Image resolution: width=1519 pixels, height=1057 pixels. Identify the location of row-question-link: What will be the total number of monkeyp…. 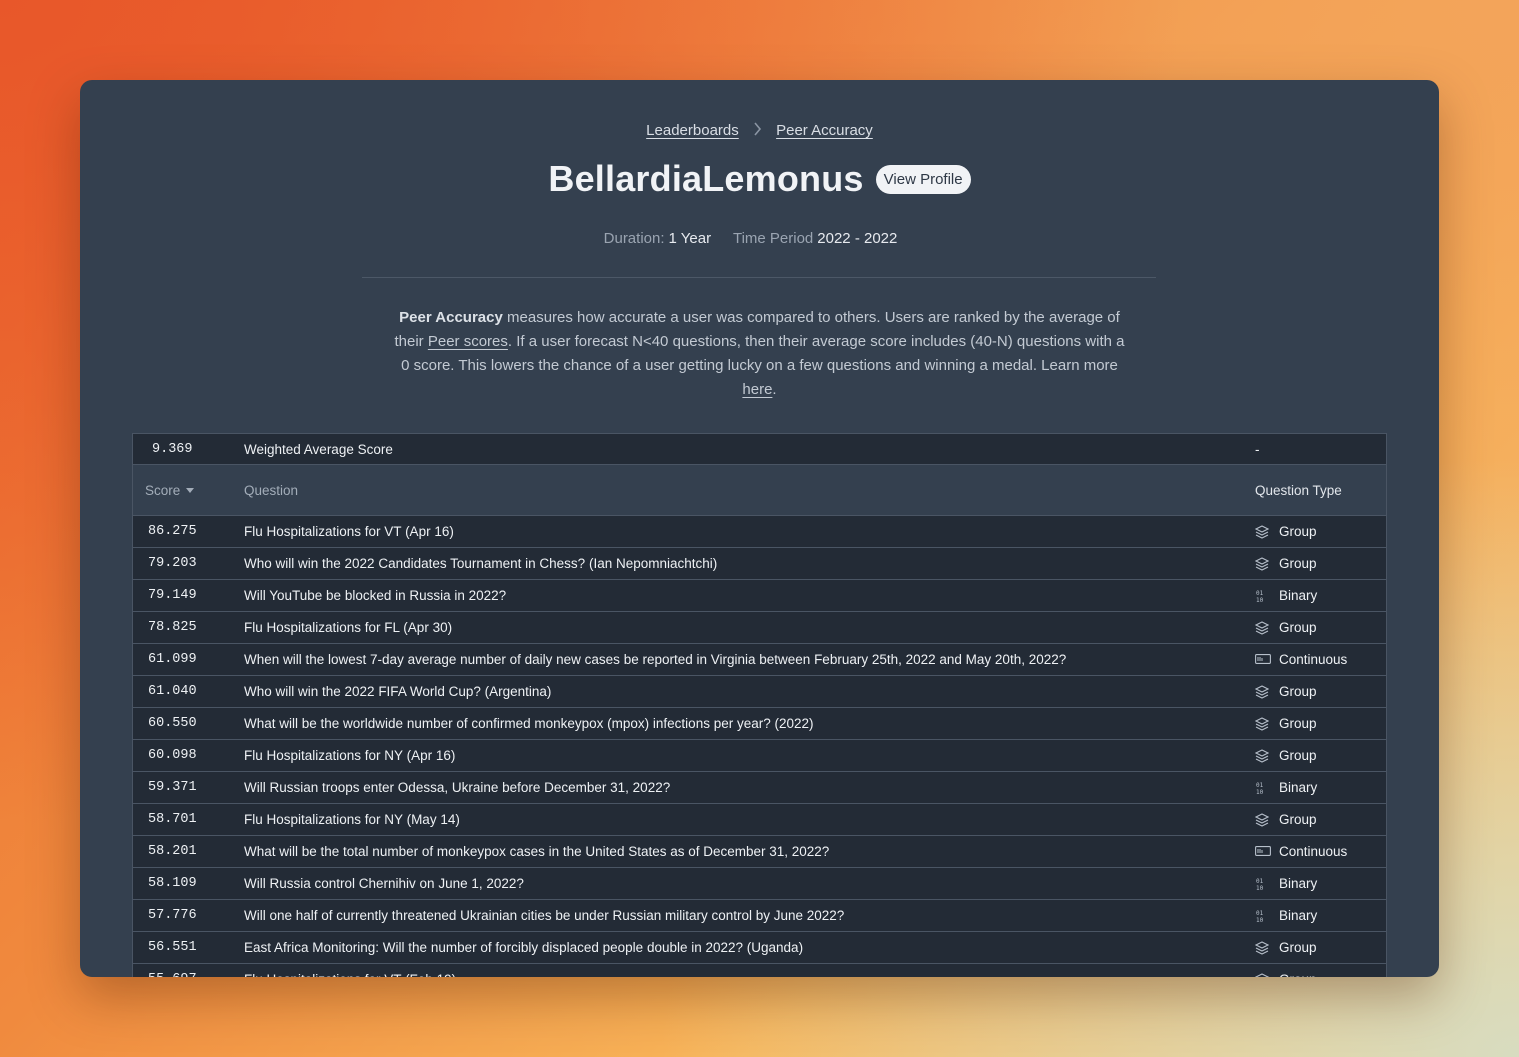
(737, 851).